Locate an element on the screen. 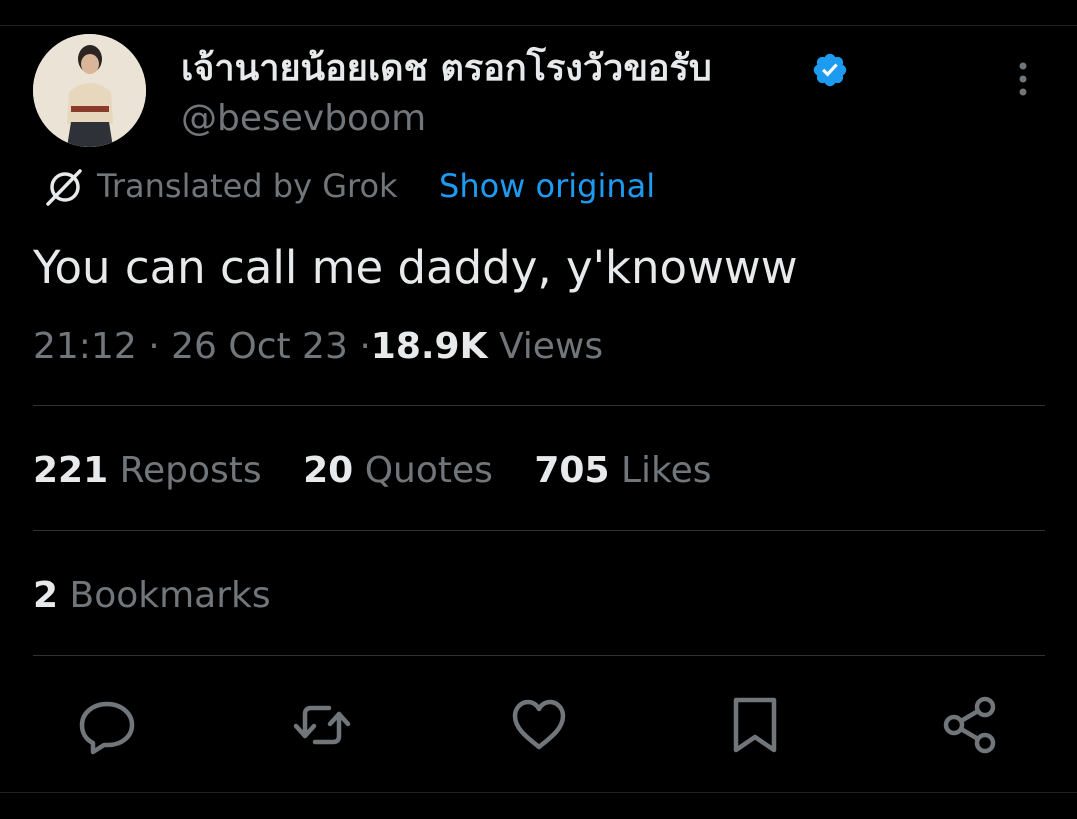 The height and width of the screenshot is (819, 1077). heart-icon is located at coordinates (539, 724).